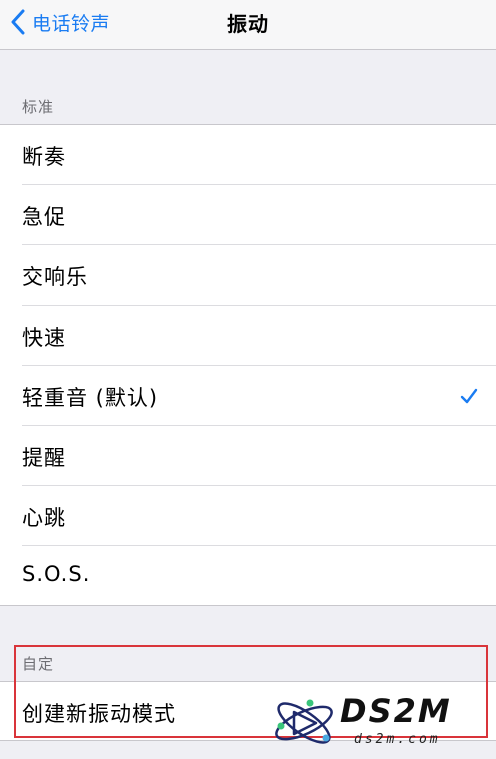 This screenshot has width=496, height=759. I want to click on vibration-option-quick: 快速, so click(248, 336).